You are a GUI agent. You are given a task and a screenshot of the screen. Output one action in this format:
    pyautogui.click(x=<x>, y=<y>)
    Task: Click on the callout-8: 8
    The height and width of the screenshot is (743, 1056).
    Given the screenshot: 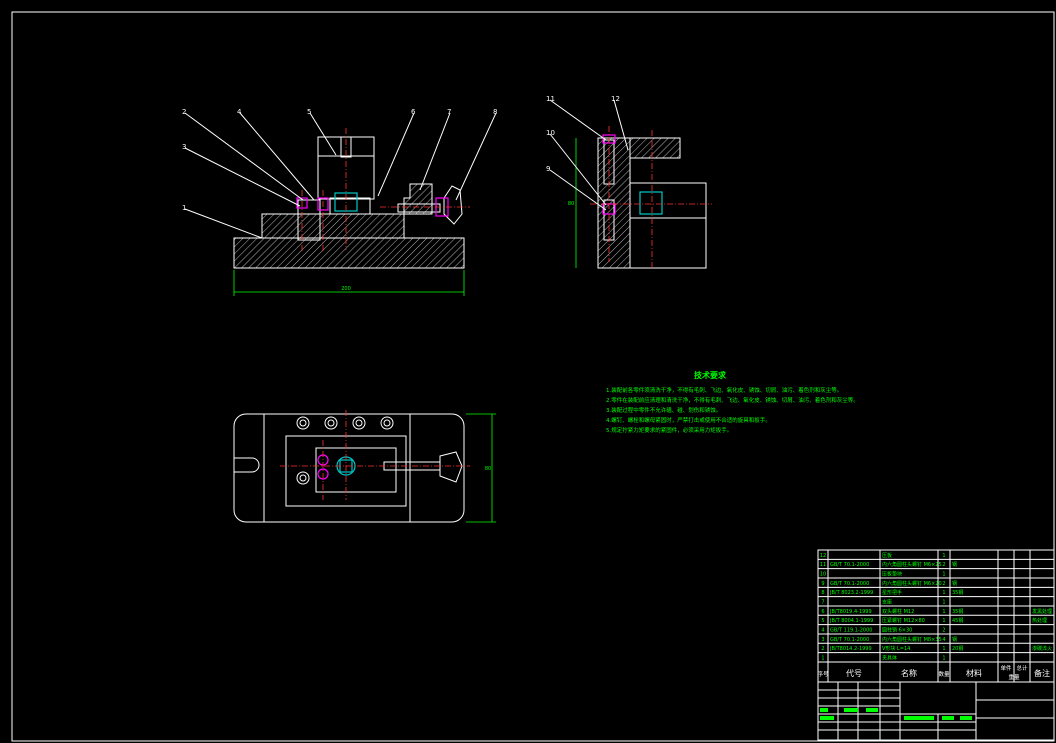 What is the action you would take?
    pyautogui.click(x=495, y=112)
    